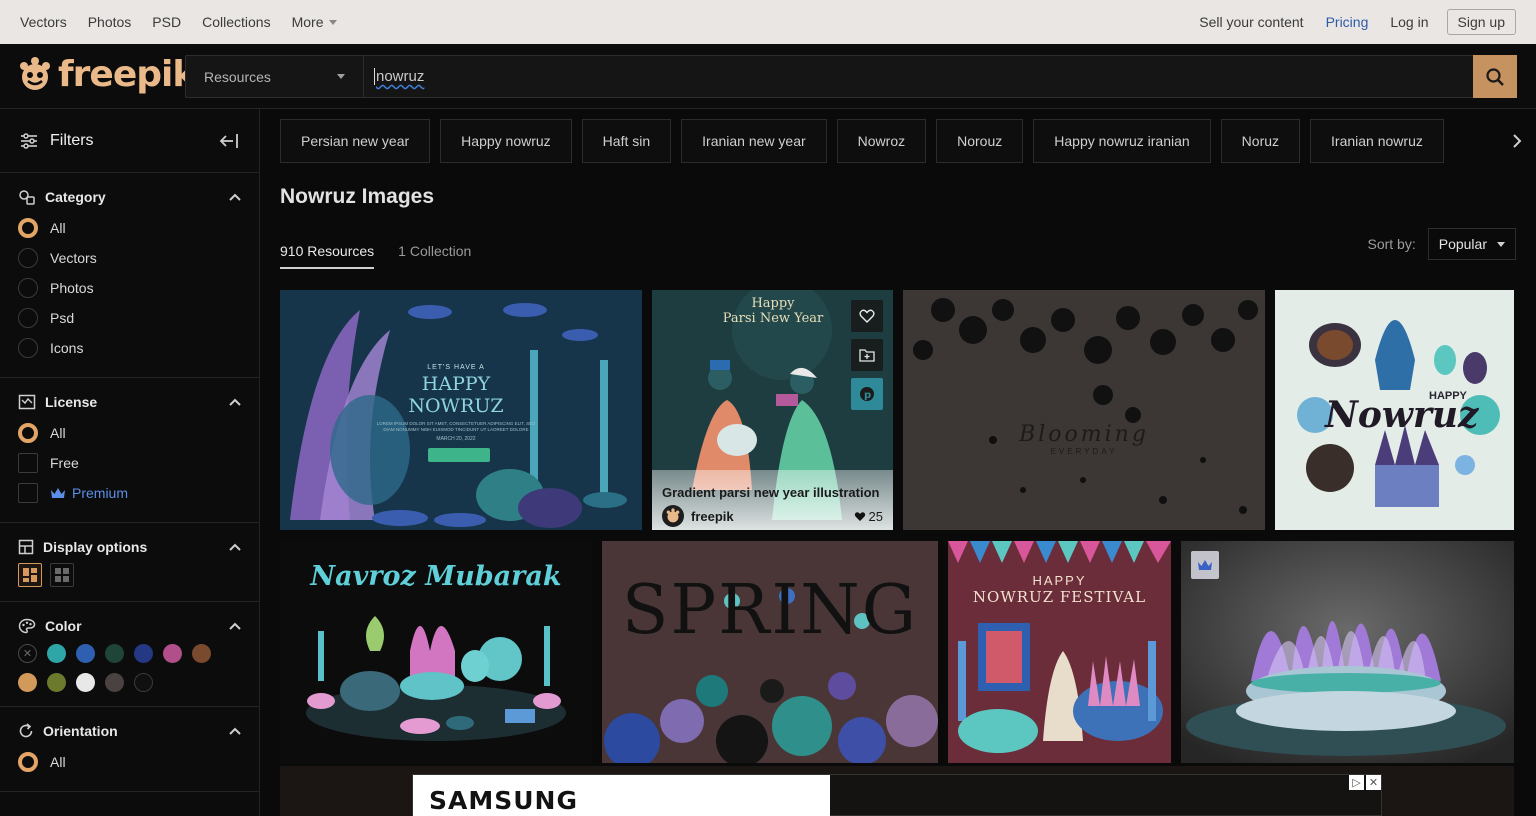  Describe the element at coordinates (129, 318) in the screenshot. I see `category-option-psd: Psd` at that location.